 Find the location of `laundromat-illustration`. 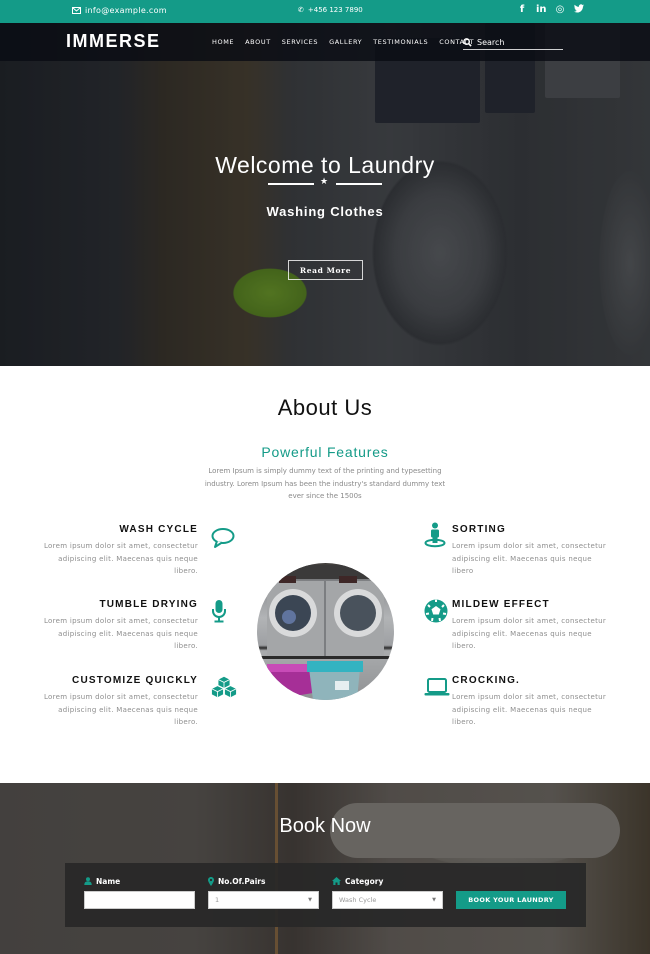

laundromat-illustration is located at coordinates (325, 632).